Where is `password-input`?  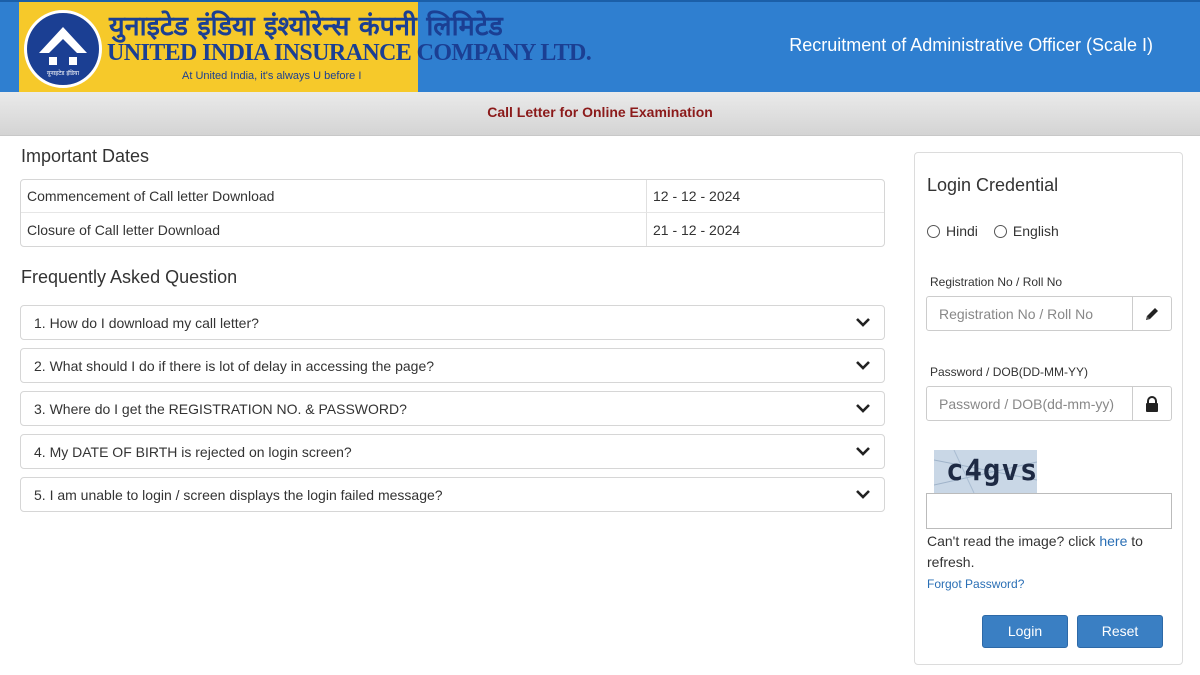 password-input is located at coordinates (1029, 403).